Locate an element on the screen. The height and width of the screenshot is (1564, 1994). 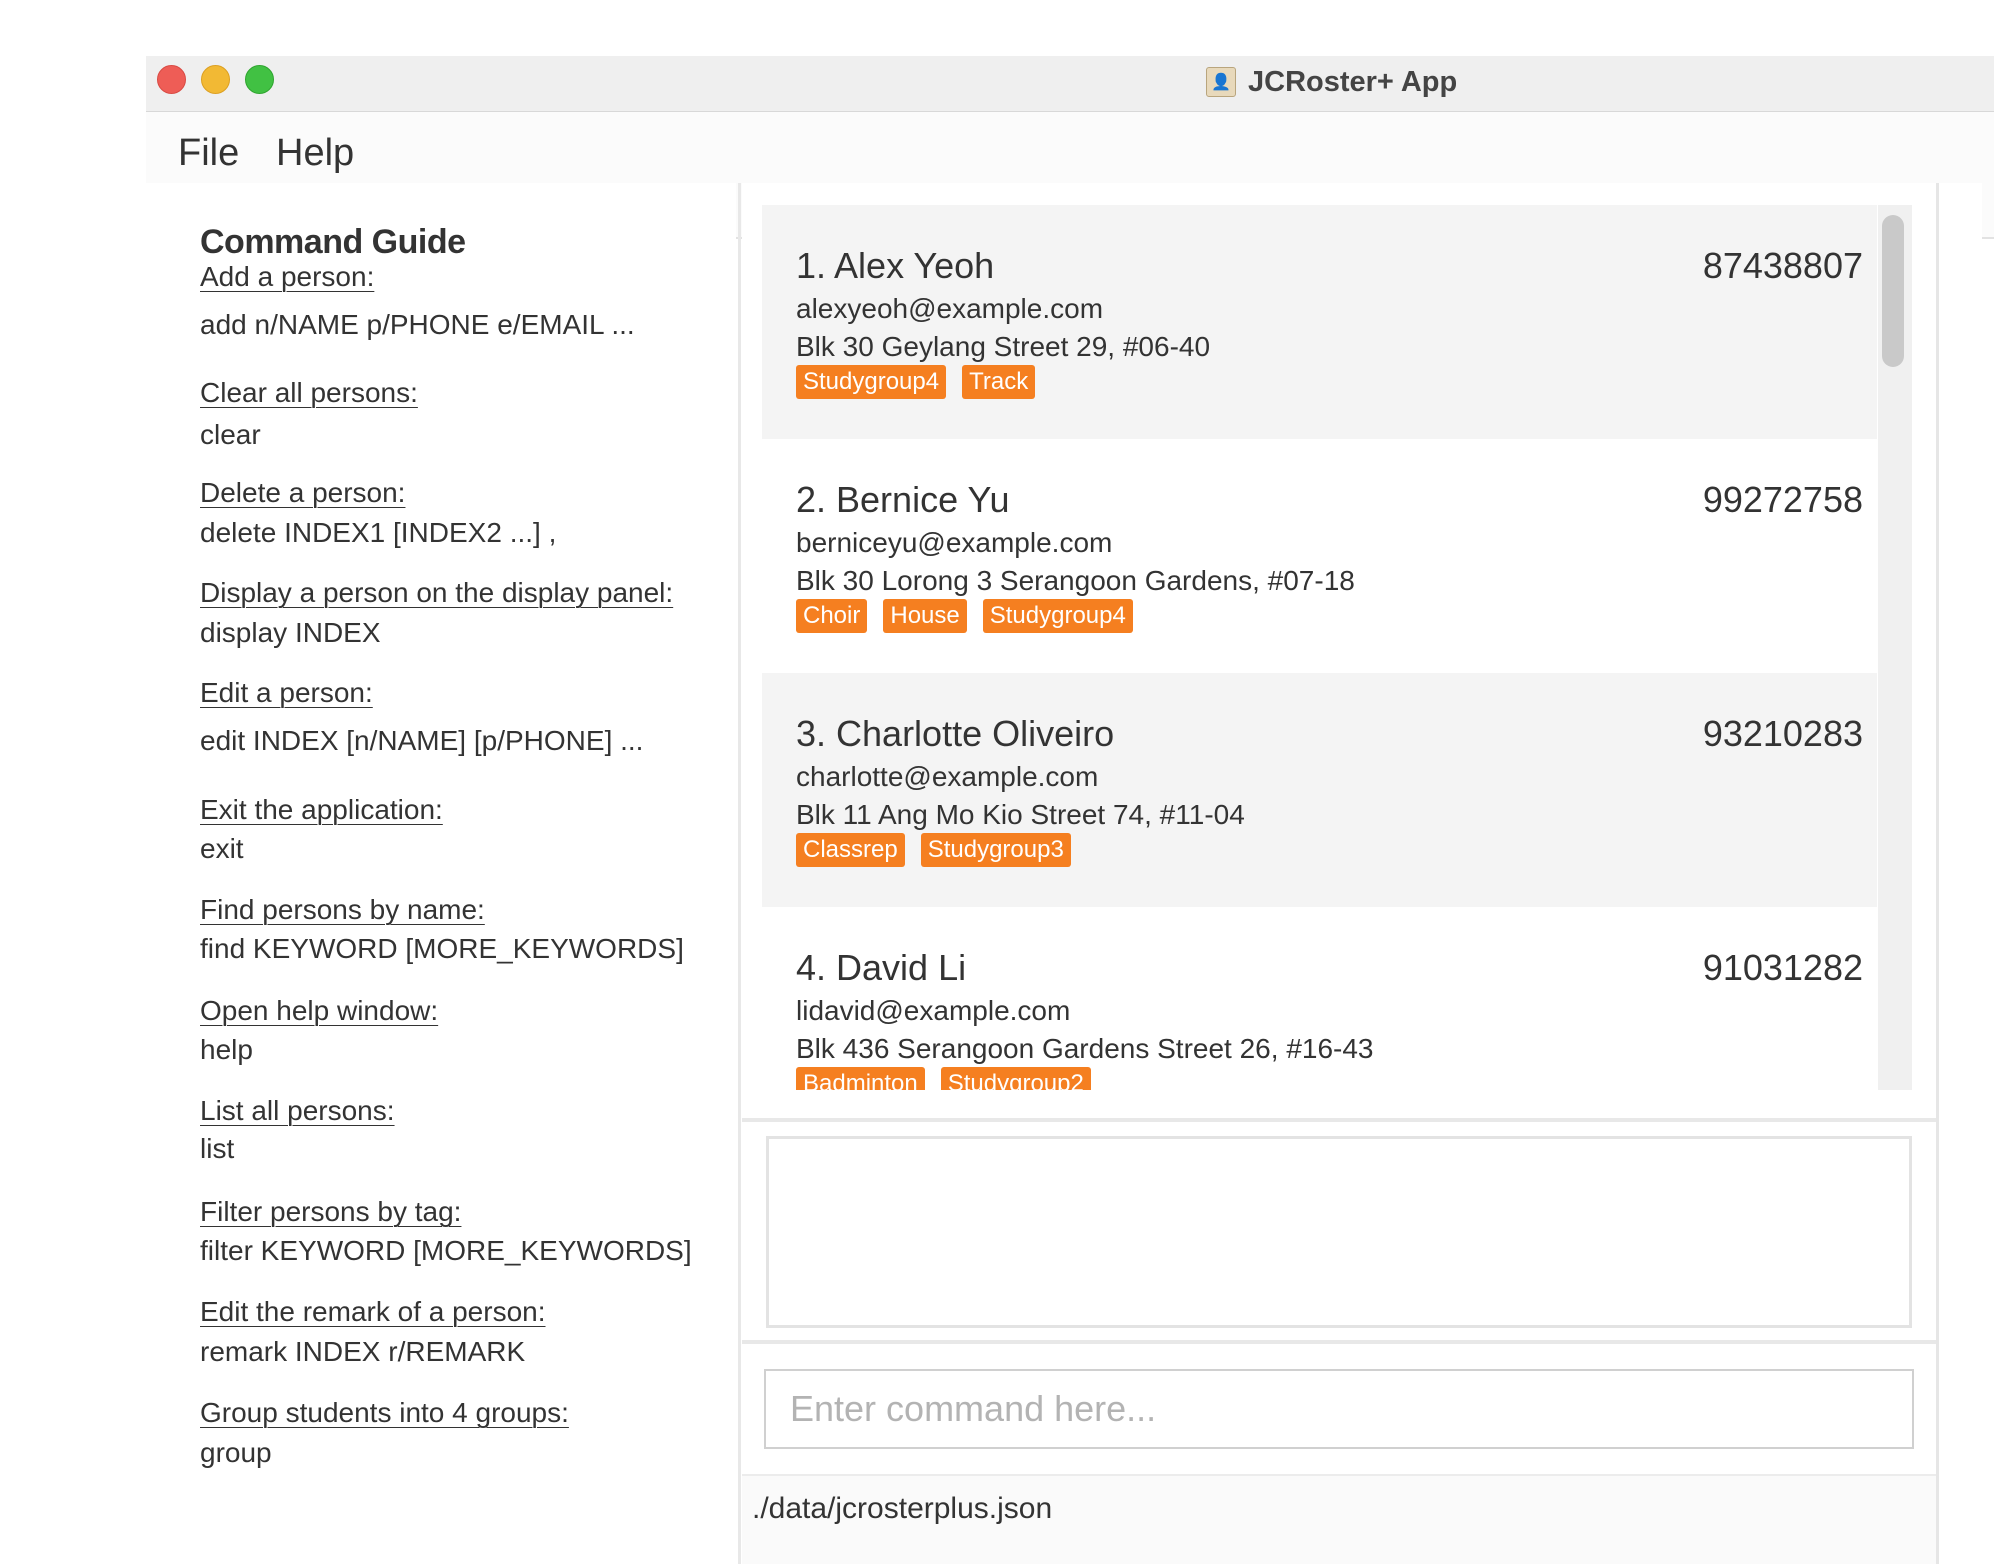
result-display is located at coordinates (1339, 1232).